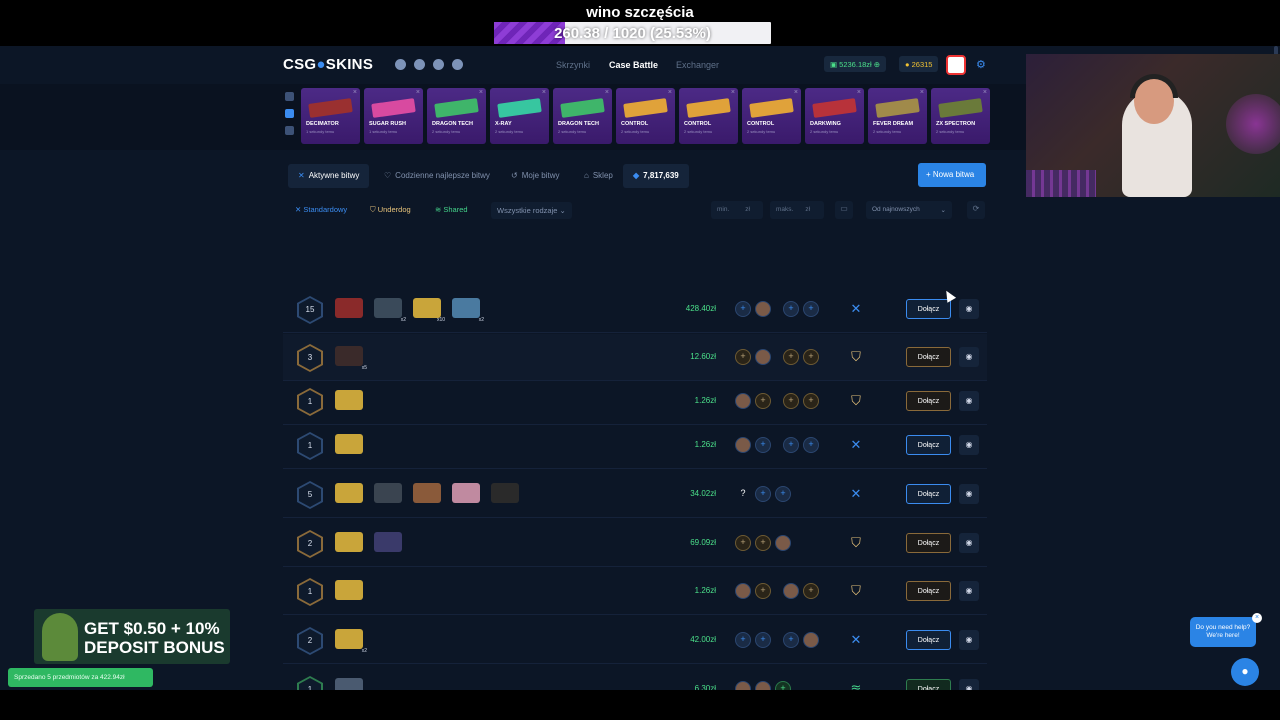 The width and height of the screenshot is (1280, 720). Describe the element at coordinates (633, 65) in the screenshot. I see `nav-case-battle: Case Battle` at that location.